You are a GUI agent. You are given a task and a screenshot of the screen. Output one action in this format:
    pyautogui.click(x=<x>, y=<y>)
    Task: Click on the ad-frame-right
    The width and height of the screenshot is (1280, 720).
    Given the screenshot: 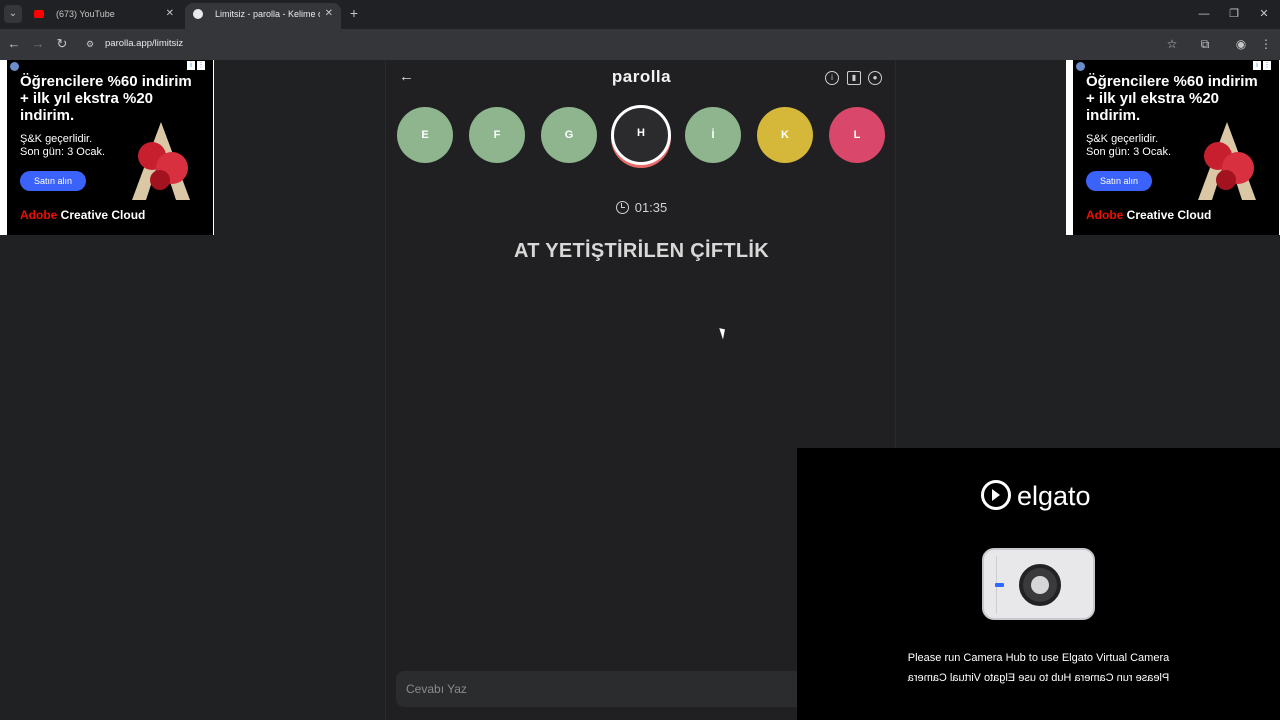 What is the action you would take?
    pyautogui.click(x=1069, y=147)
    